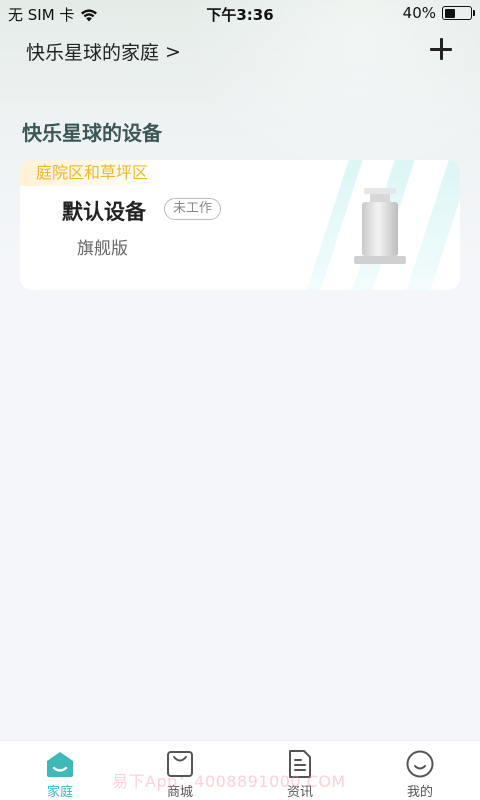  Describe the element at coordinates (420, 764) in the screenshot. I see `smiley-face-icon` at that location.